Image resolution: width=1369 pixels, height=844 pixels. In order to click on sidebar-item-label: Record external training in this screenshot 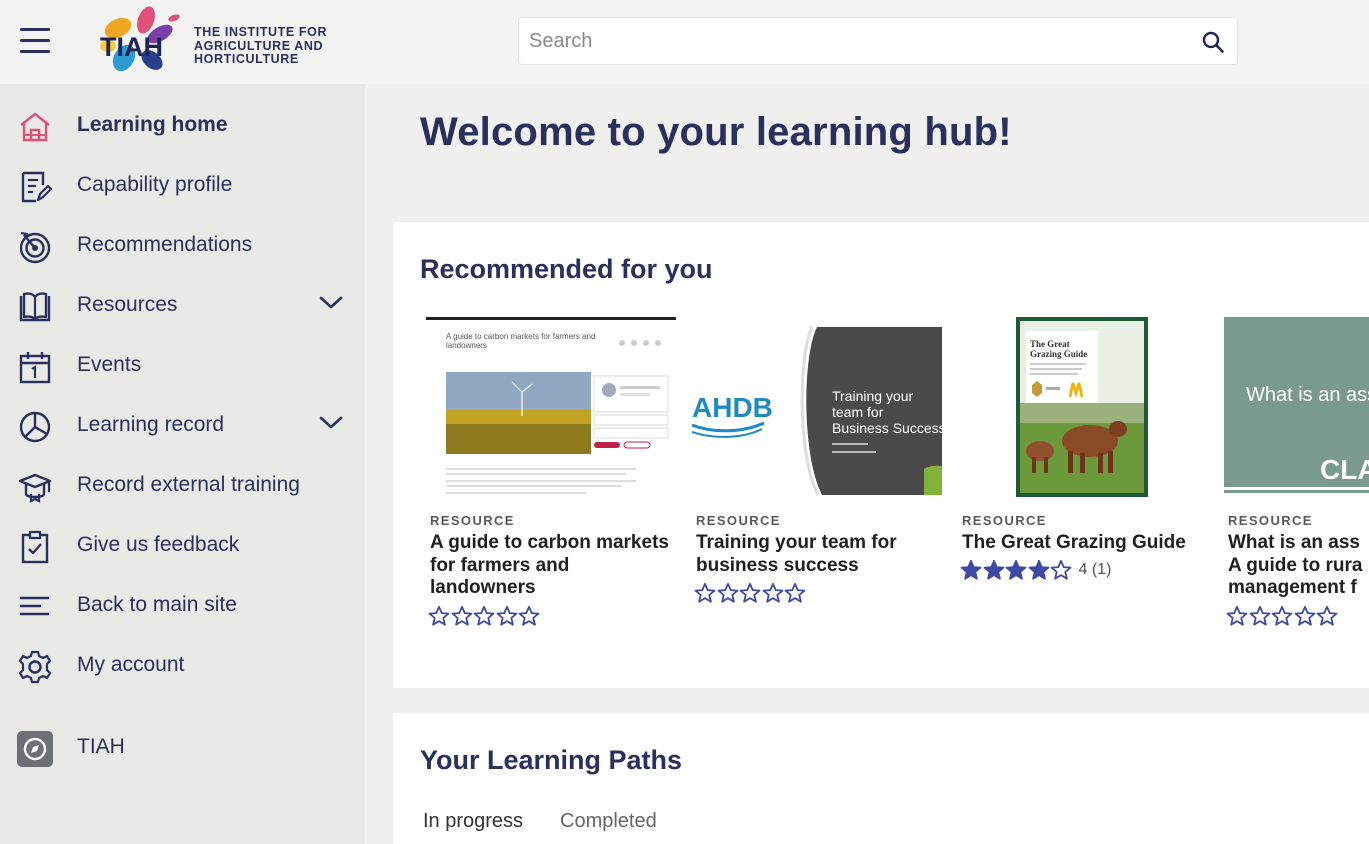, I will do `click(188, 484)`.